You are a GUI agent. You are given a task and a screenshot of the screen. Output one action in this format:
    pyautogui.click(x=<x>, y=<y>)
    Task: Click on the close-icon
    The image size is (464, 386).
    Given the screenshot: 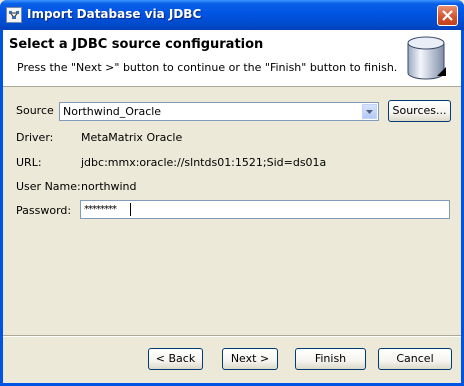 What is the action you would take?
    pyautogui.click(x=447, y=15)
    